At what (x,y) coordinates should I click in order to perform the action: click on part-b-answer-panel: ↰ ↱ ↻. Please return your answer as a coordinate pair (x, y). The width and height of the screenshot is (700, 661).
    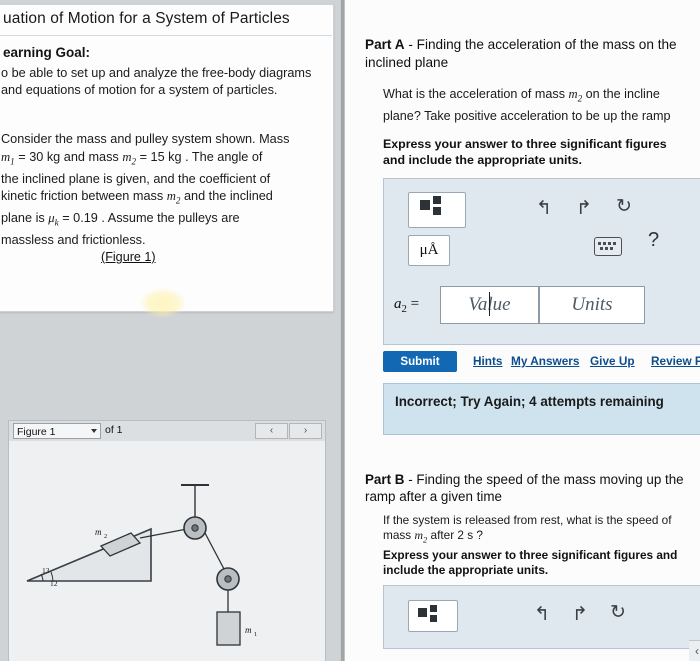
    Looking at the image, I should click on (541, 617).